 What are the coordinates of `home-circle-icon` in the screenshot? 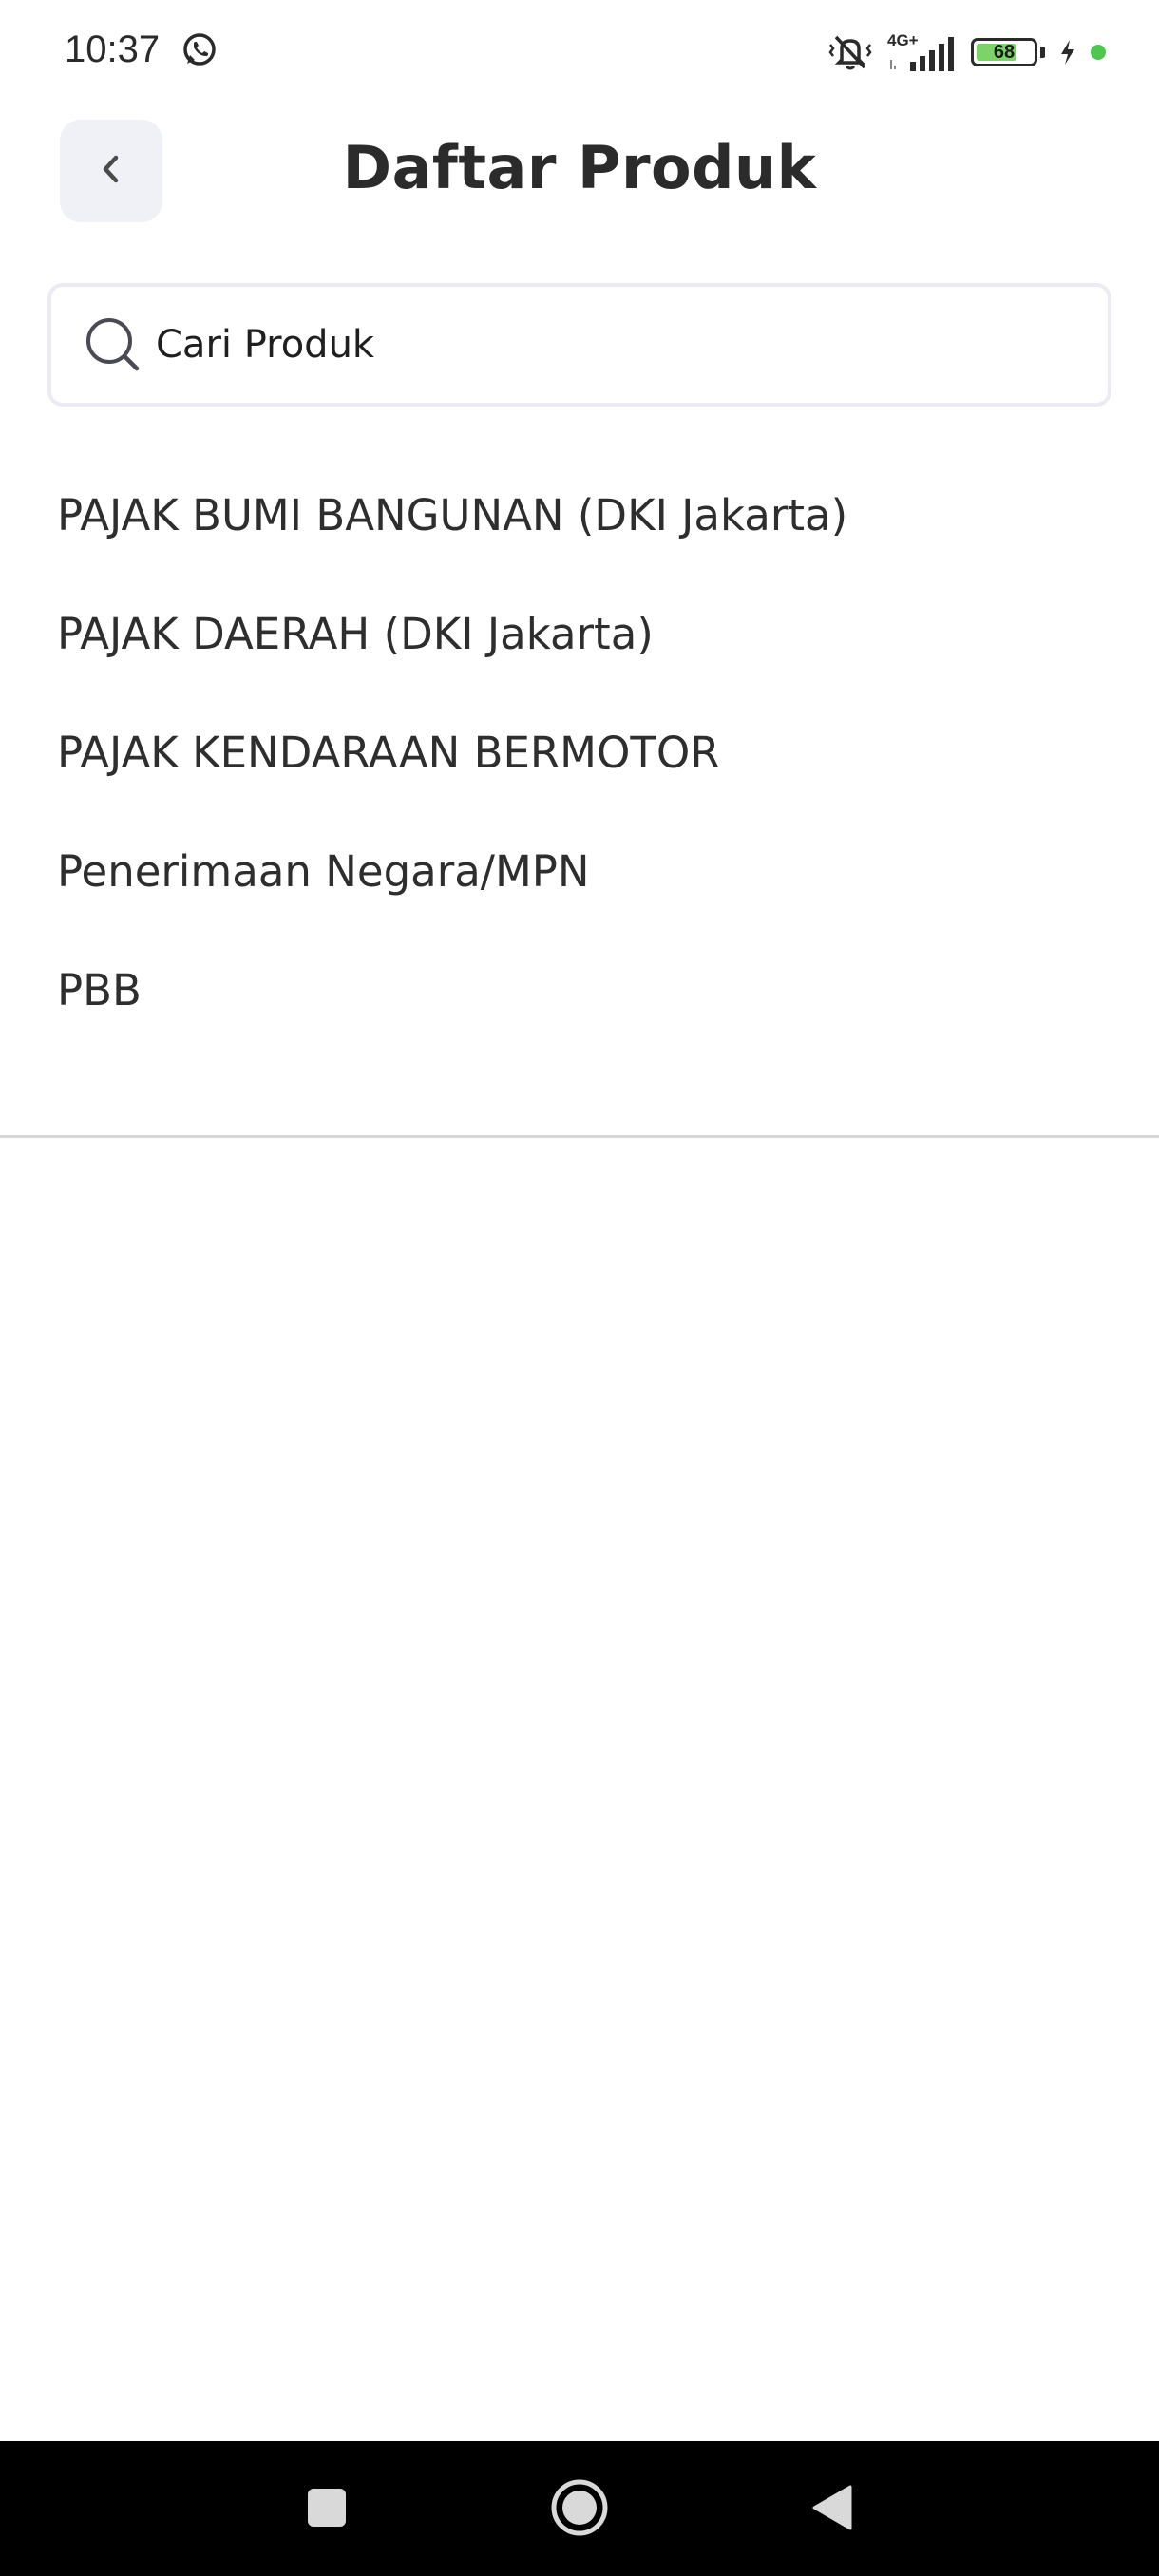 It's located at (579, 2510).